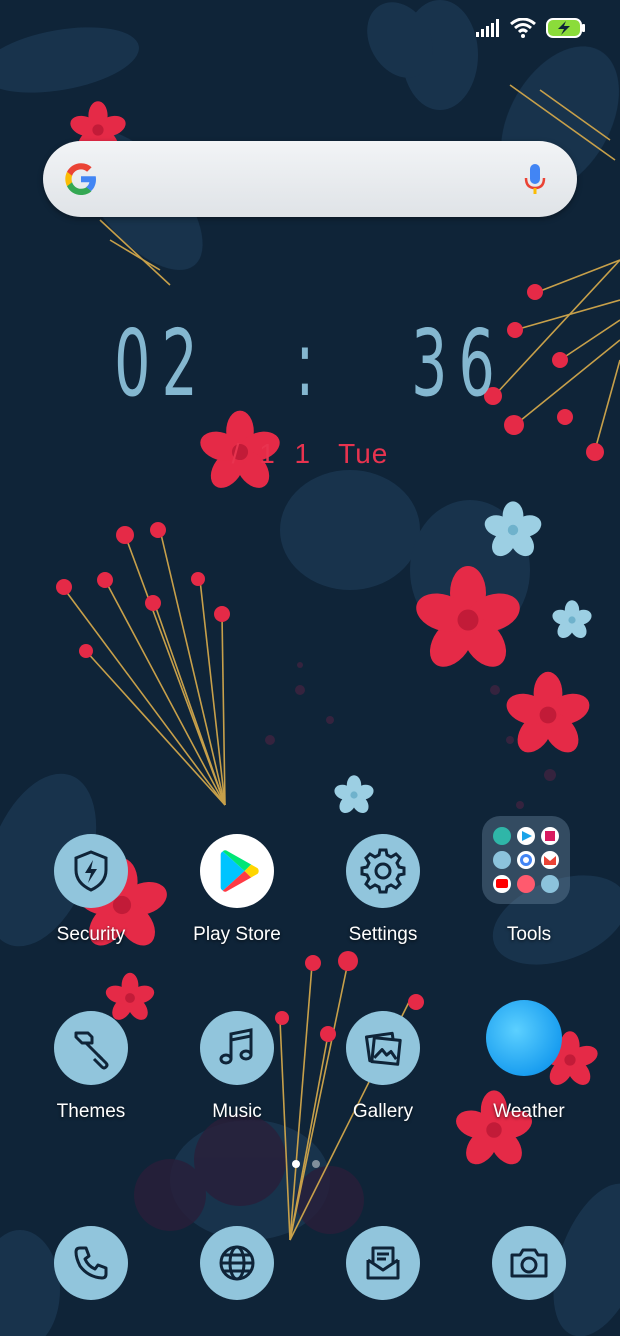 The image size is (620, 1336). I want to click on phone-icon, so click(91, 1263).